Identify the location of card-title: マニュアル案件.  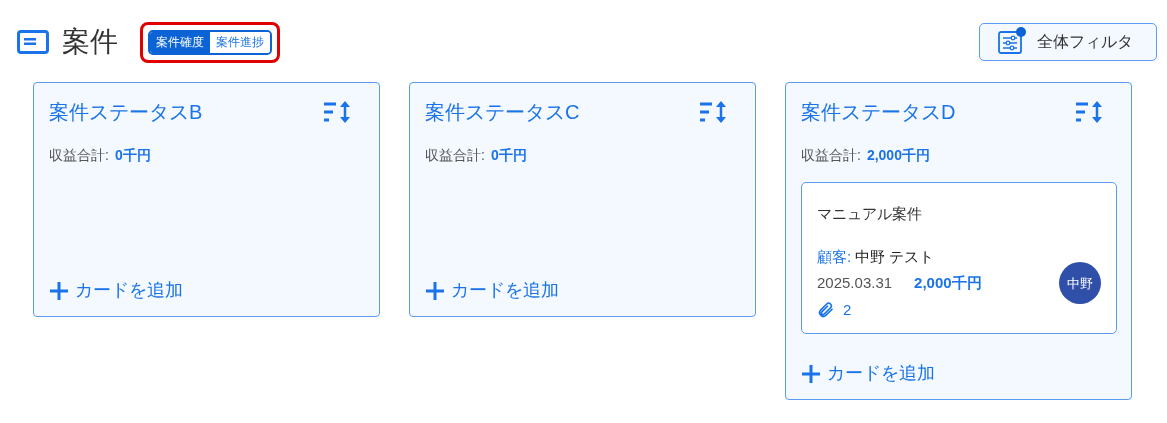
(870, 214).